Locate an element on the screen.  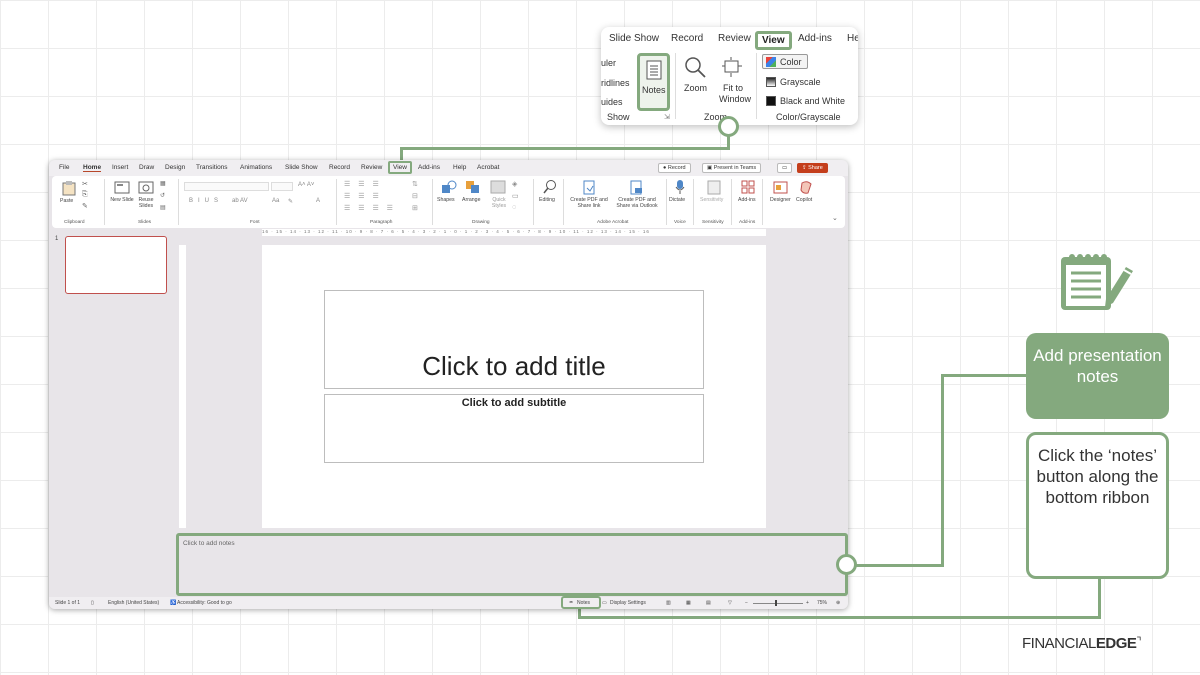
designer-icon is located at coordinates (780, 187).